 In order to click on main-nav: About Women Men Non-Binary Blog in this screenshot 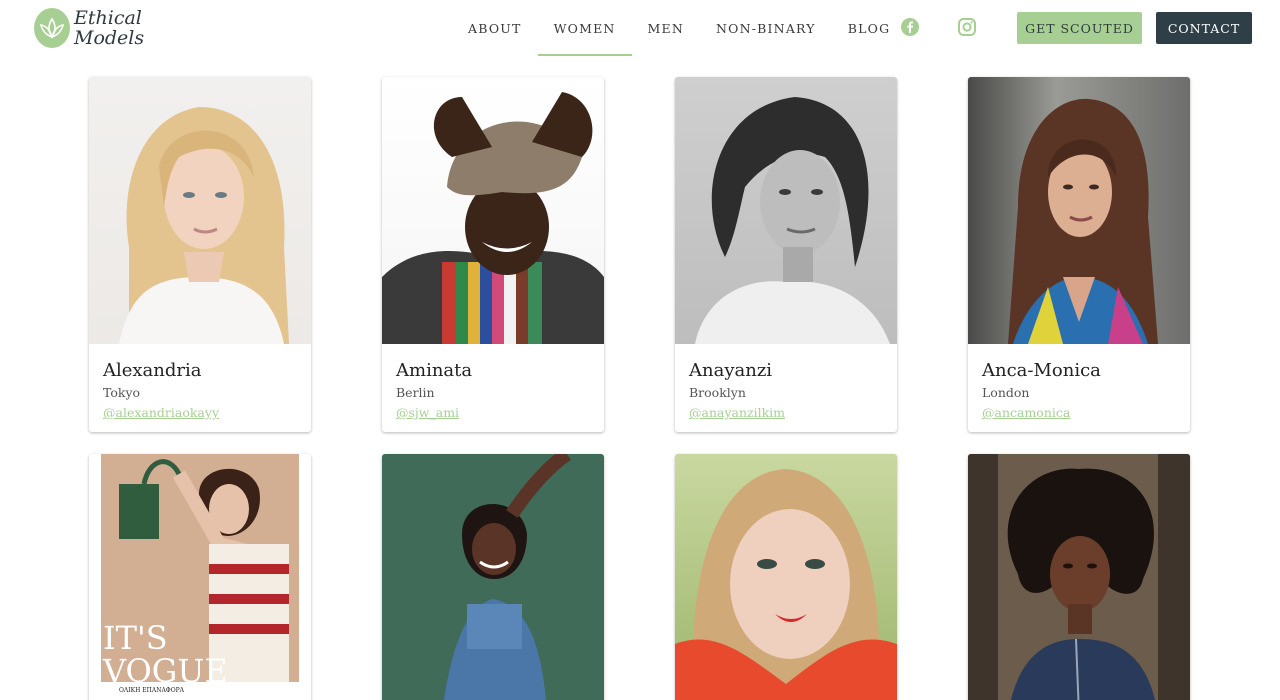, I will do `click(679, 28)`.